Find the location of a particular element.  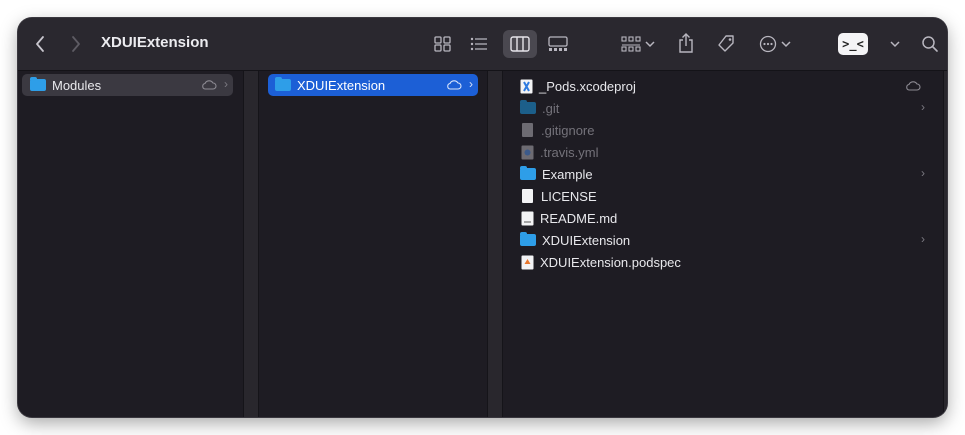

item-label: Modules is located at coordinates (77, 85).